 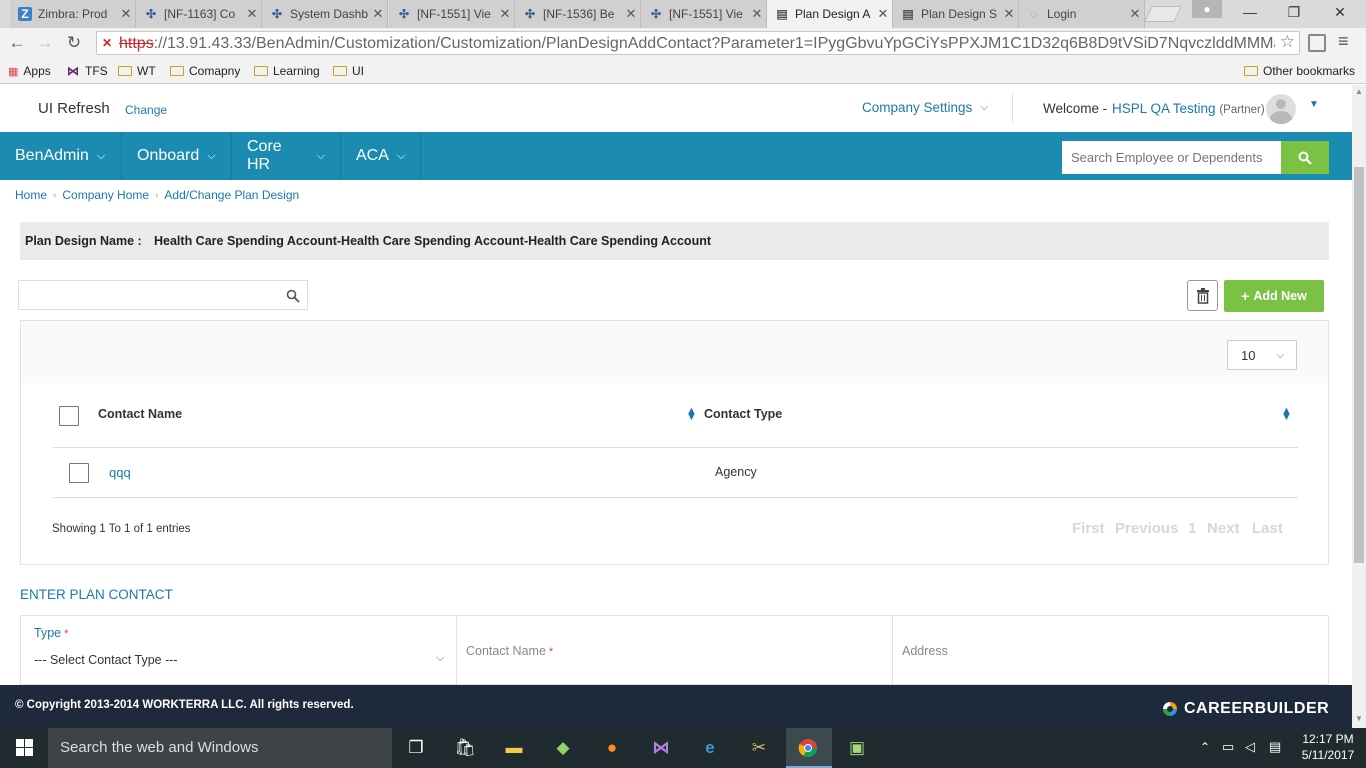 I want to click on taskbar-clock: 12:17 PM 5/11/2017, so click(x=1328, y=747).